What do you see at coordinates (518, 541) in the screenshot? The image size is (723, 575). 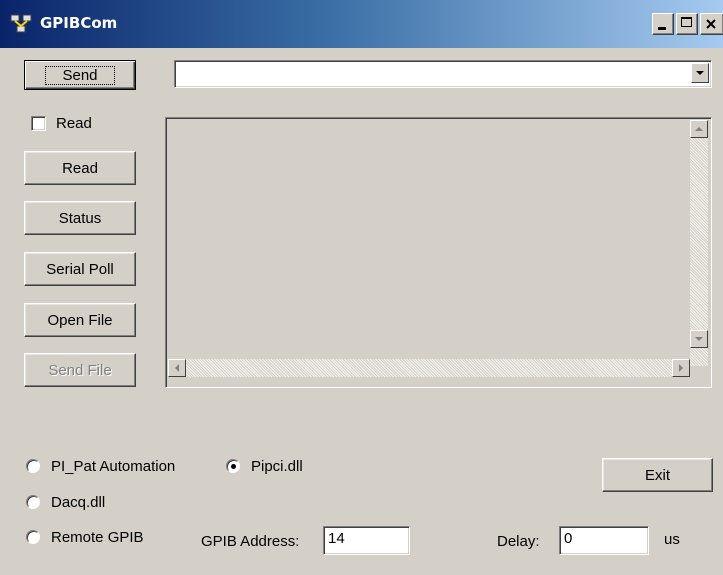 I see `delay-label: Delay:` at bounding box center [518, 541].